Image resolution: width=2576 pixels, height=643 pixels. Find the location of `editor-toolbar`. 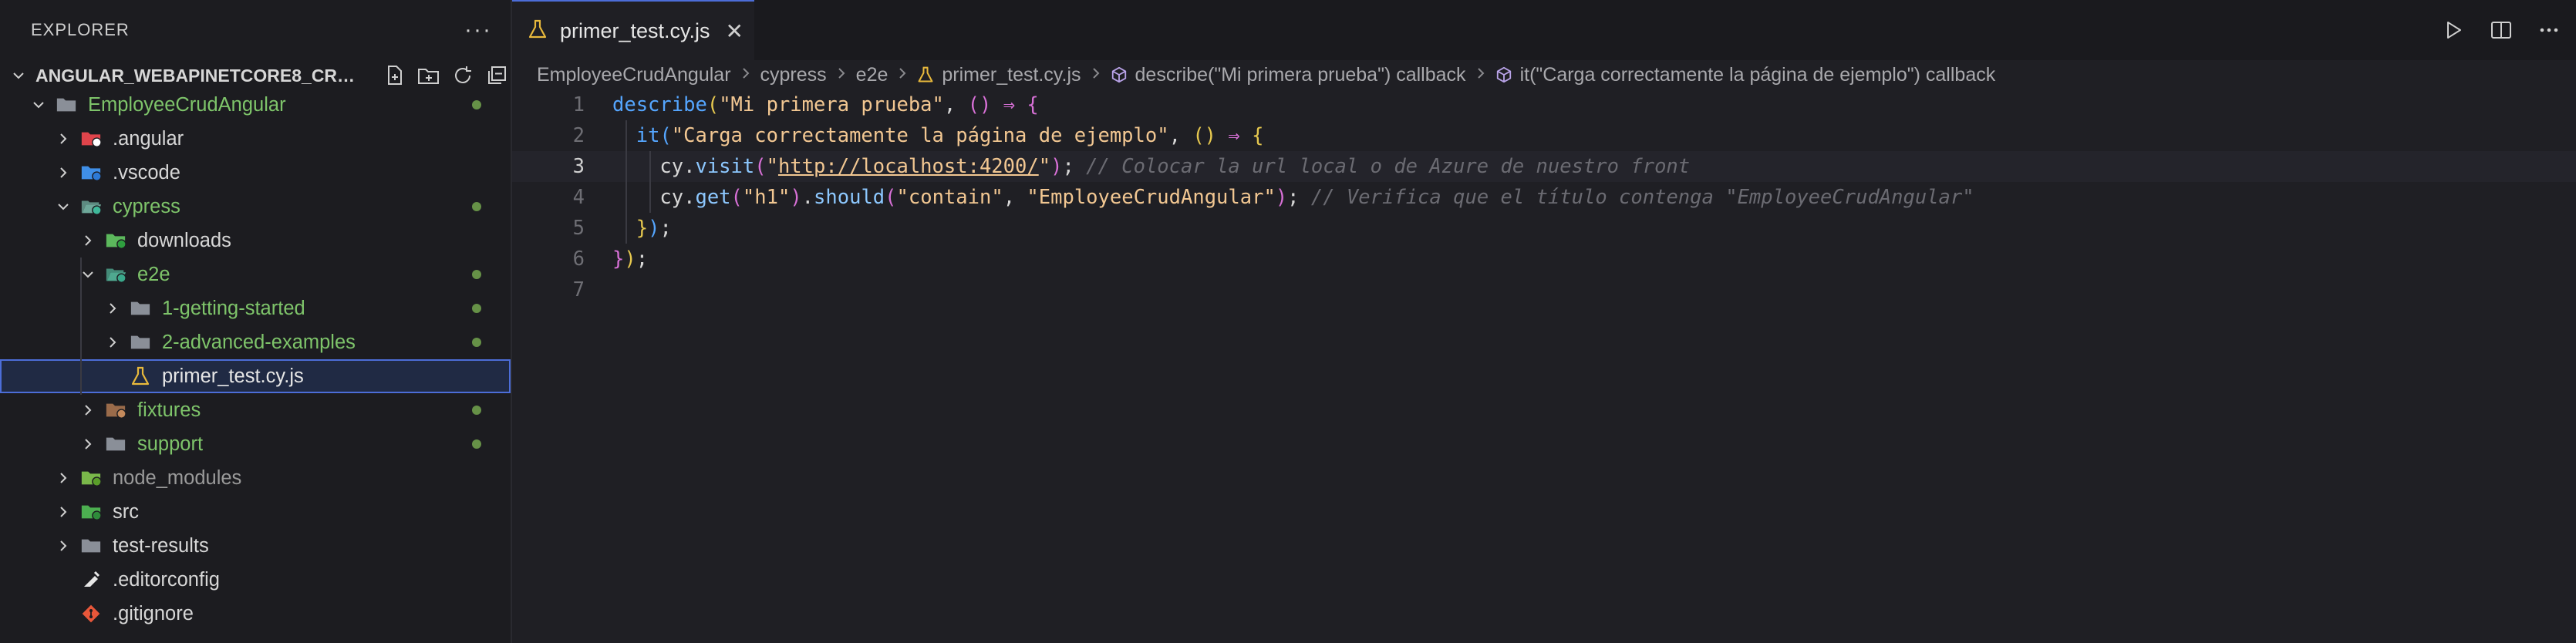

editor-toolbar is located at coordinates (2501, 30).